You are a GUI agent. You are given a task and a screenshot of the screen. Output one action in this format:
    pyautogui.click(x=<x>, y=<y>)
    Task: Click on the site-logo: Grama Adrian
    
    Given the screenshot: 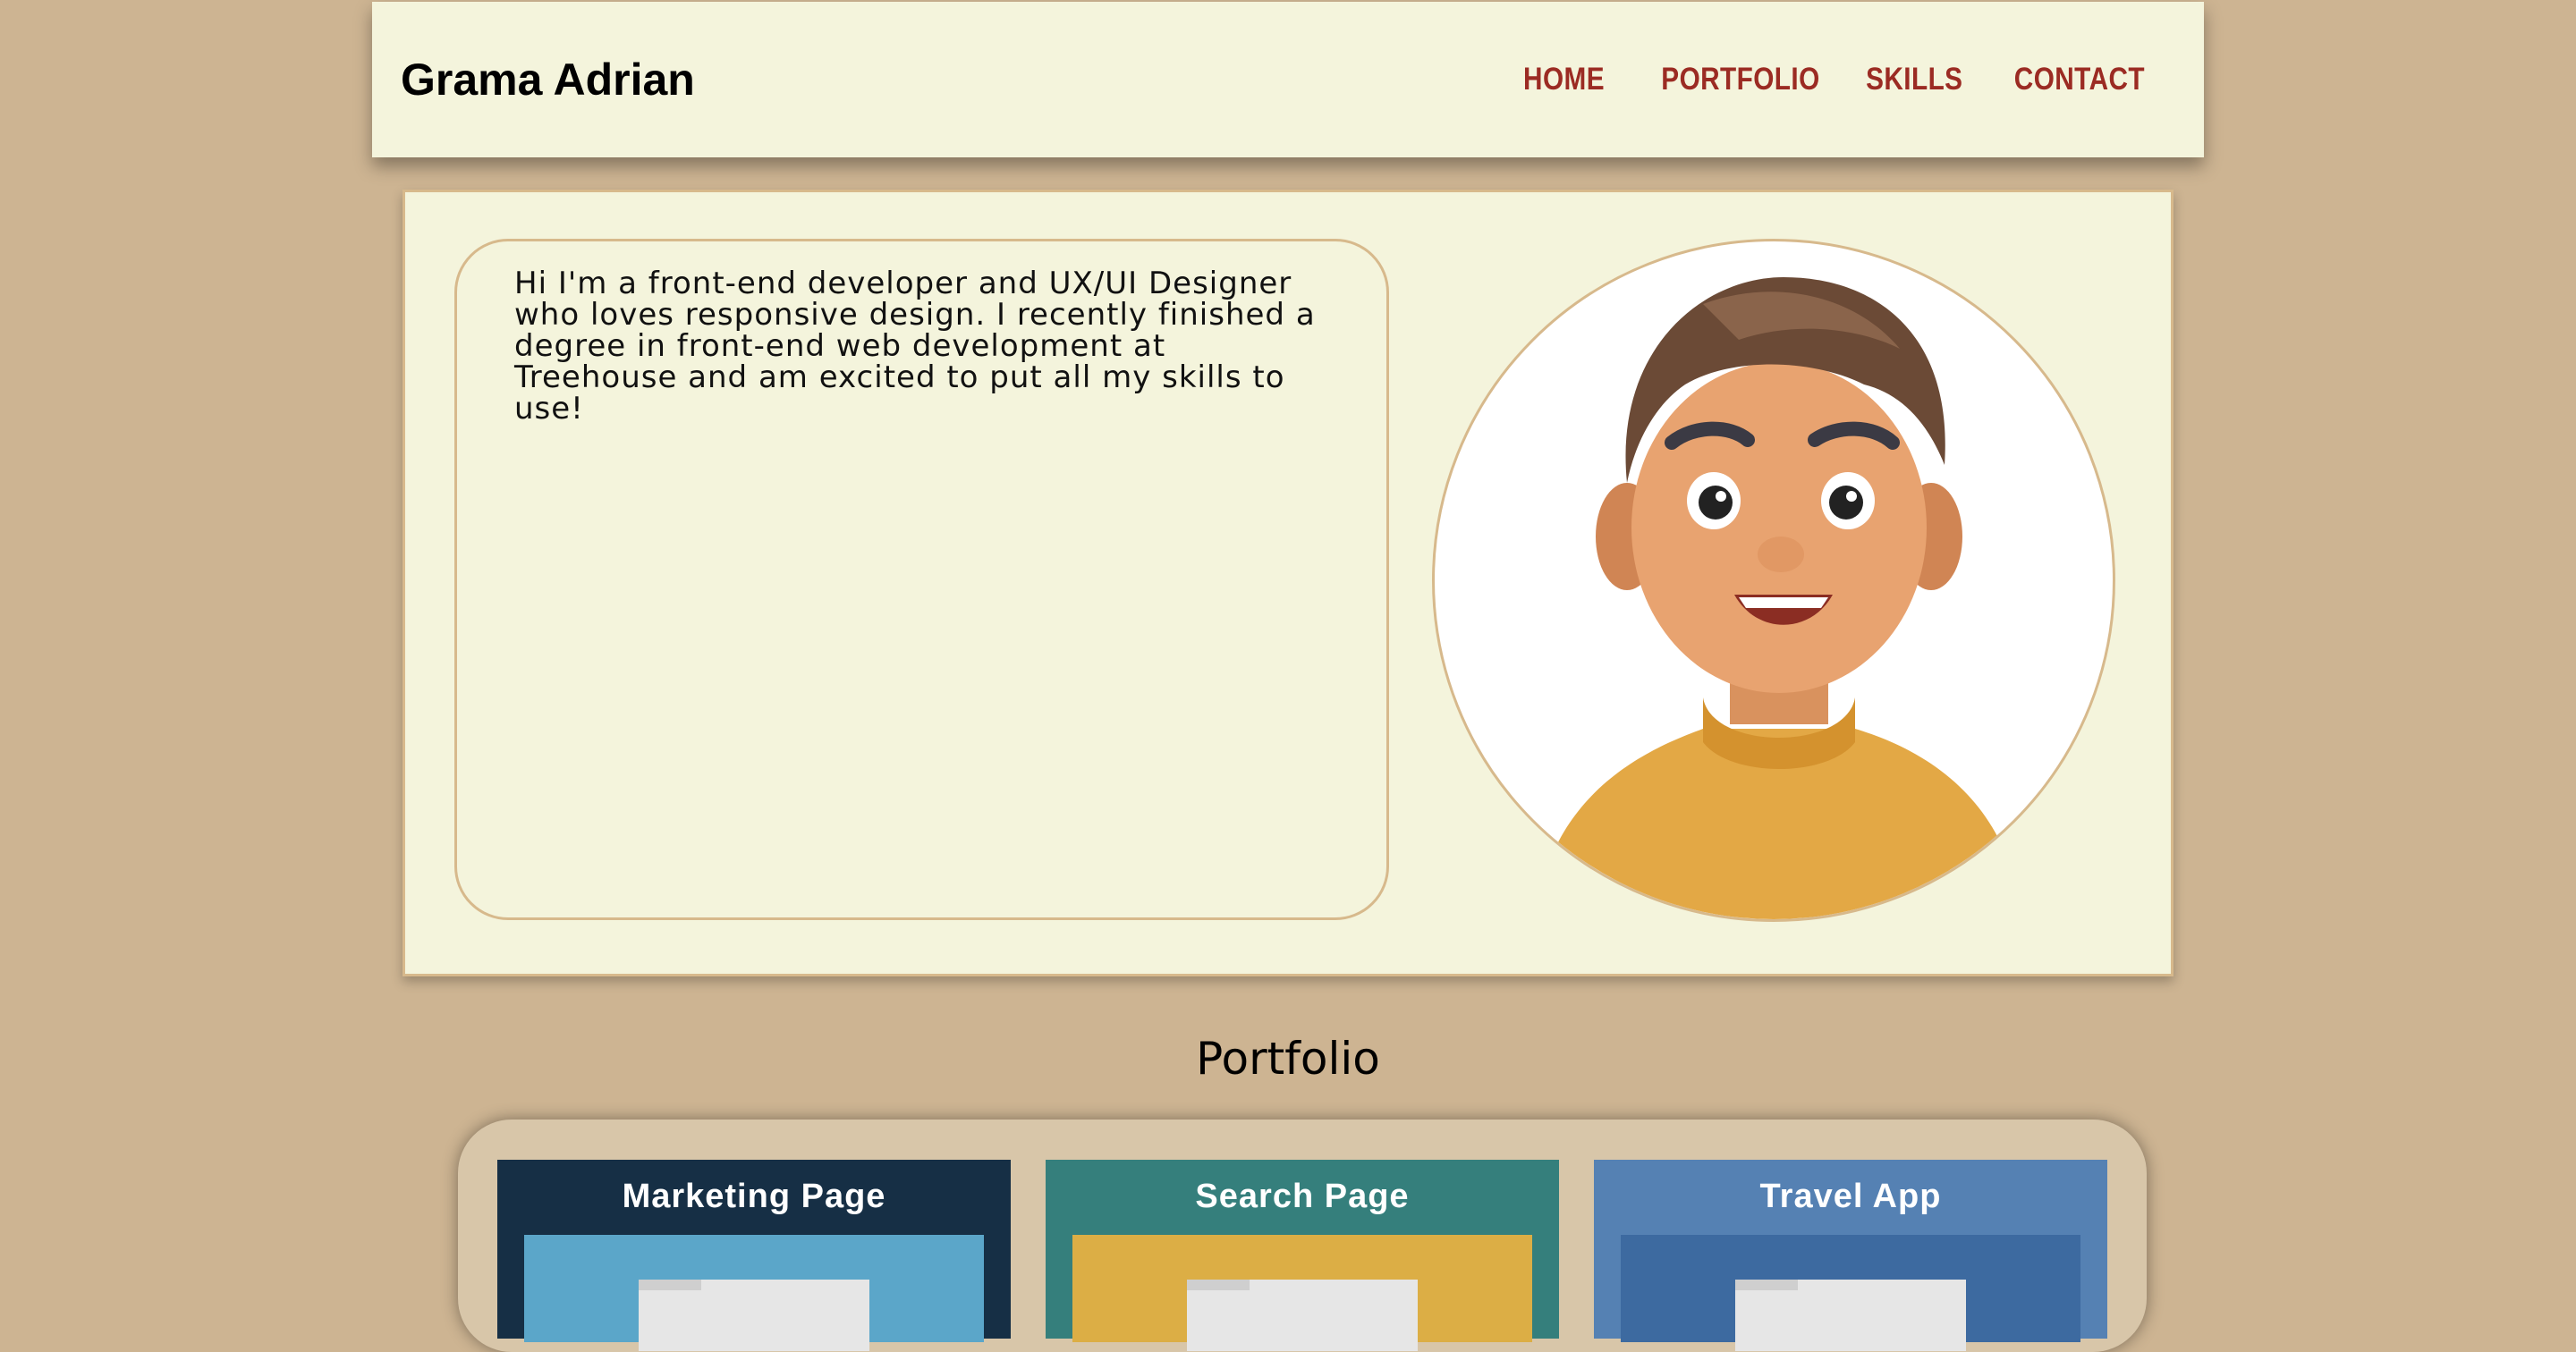 What is the action you would take?
    pyautogui.click(x=548, y=80)
    